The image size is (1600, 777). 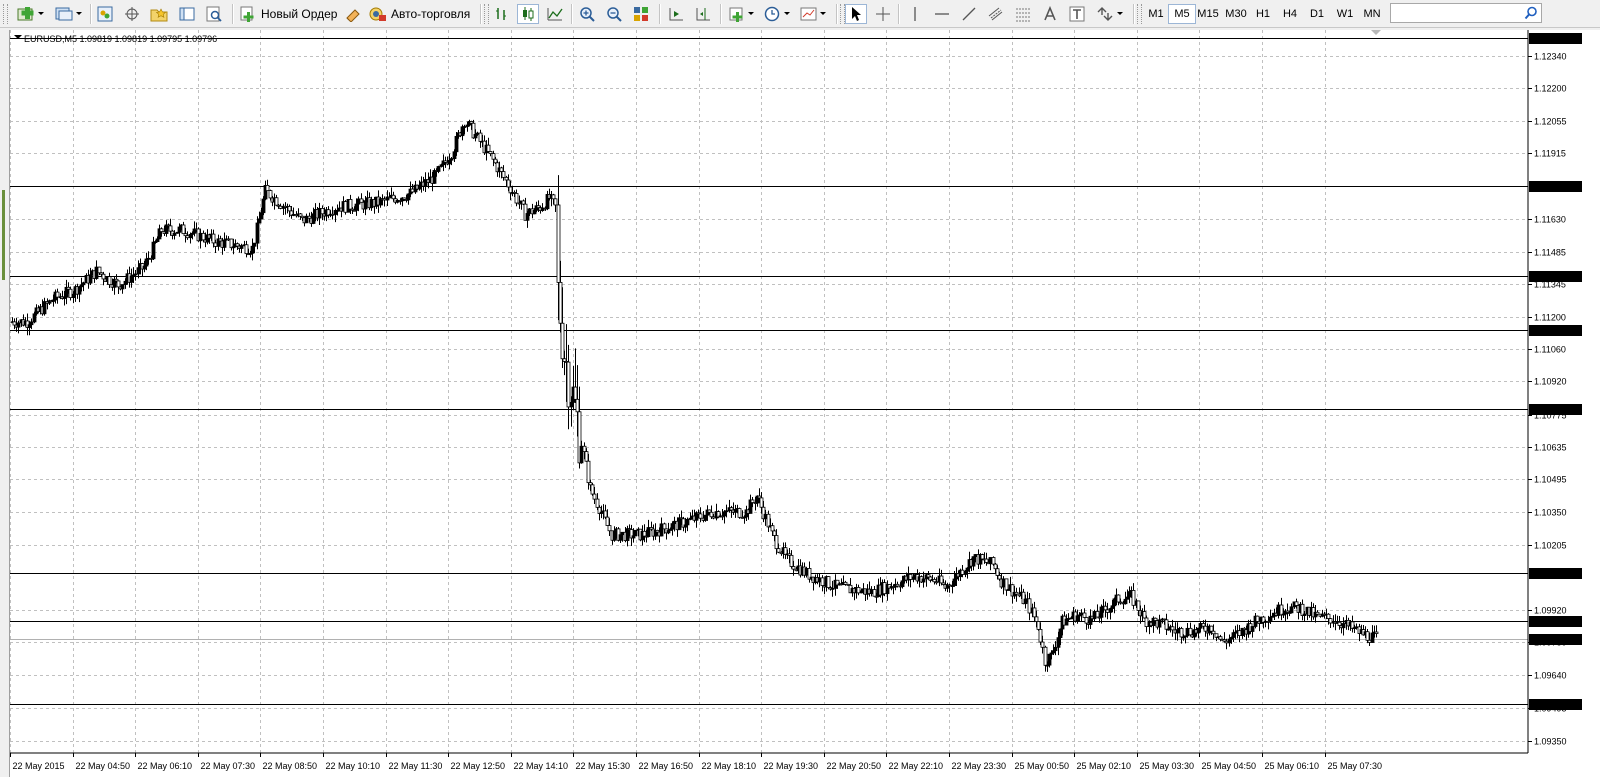 What do you see at coordinates (1345, 14) in the screenshot?
I see `timeframe-w1: W1` at bounding box center [1345, 14].